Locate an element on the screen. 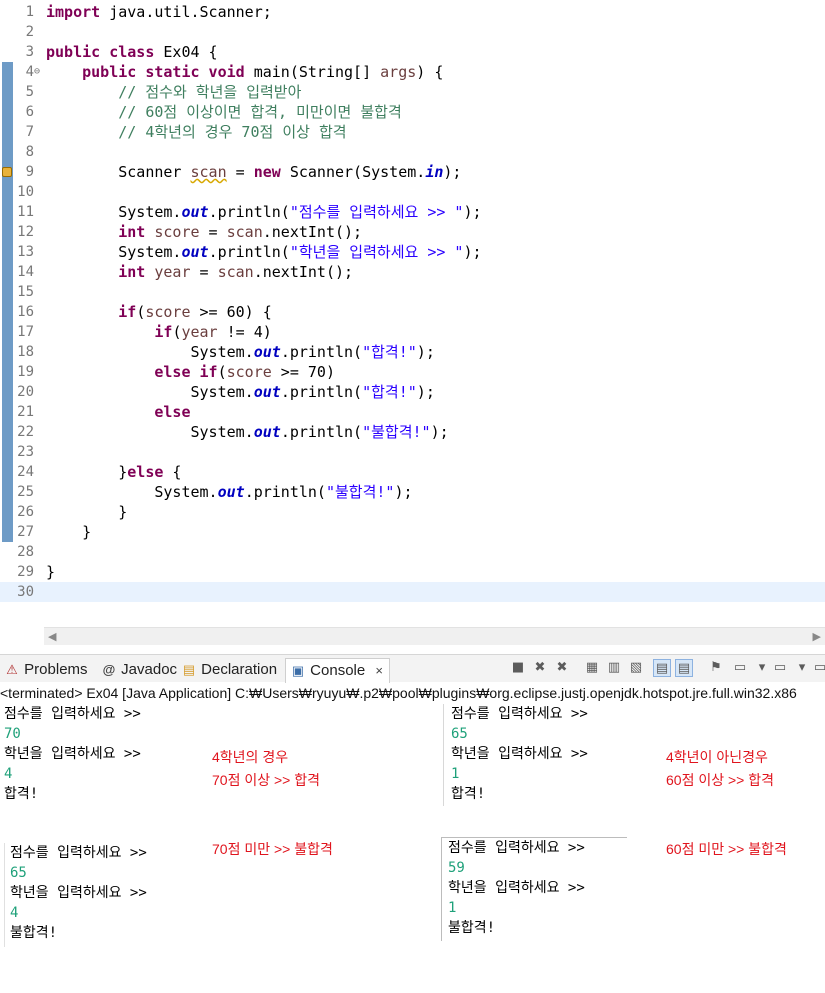 This screenshot has width=825, height=993. line-number: 1 is located at coordinates (29, 12).